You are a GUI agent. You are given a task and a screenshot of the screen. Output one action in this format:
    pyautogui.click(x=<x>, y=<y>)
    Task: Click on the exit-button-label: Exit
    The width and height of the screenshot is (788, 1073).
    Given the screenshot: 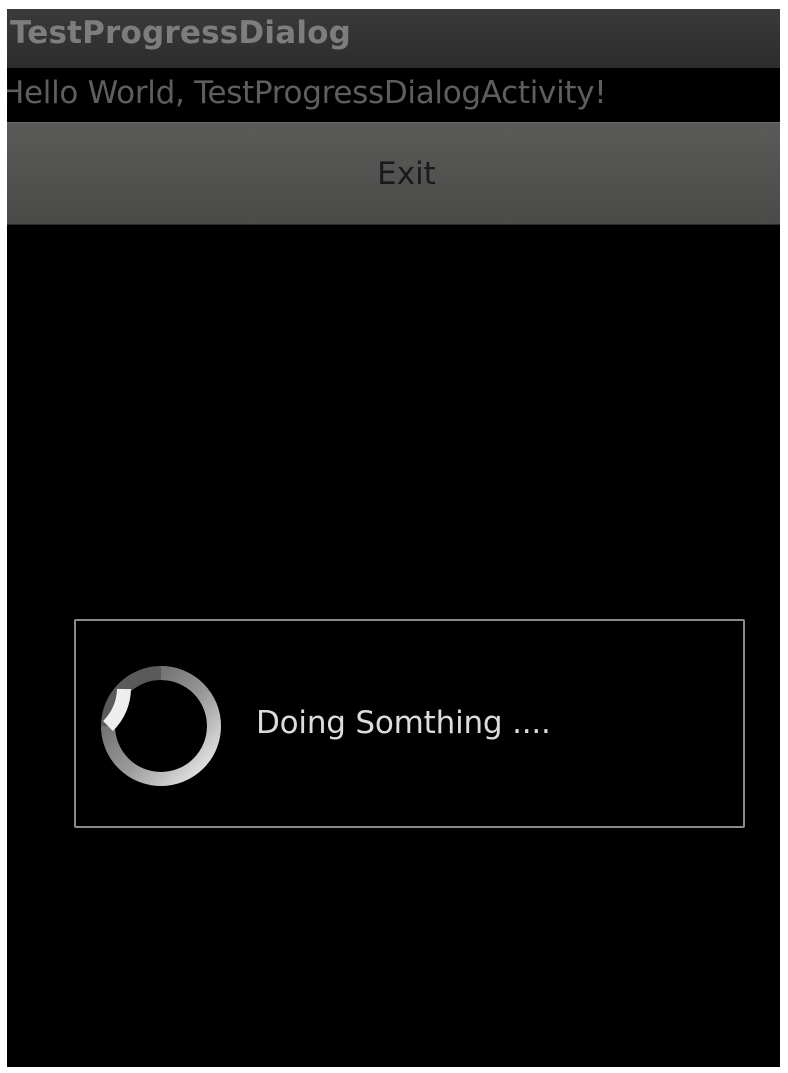 What is the action you would take?
    pyautogui.click(x=406, y=173)
    